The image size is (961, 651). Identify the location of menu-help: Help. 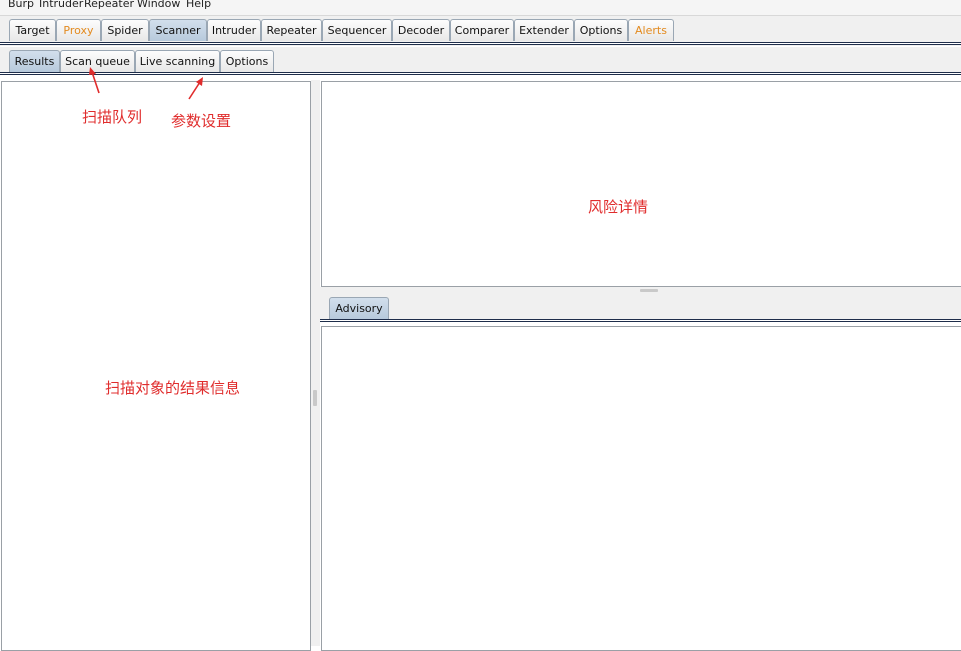
(198, 5).